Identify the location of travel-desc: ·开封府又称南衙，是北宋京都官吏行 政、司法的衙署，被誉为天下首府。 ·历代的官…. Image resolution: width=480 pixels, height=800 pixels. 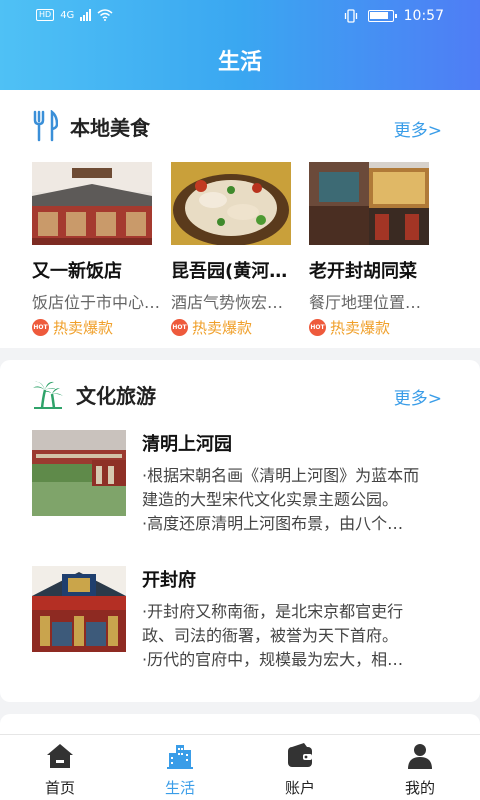
(287, 636).